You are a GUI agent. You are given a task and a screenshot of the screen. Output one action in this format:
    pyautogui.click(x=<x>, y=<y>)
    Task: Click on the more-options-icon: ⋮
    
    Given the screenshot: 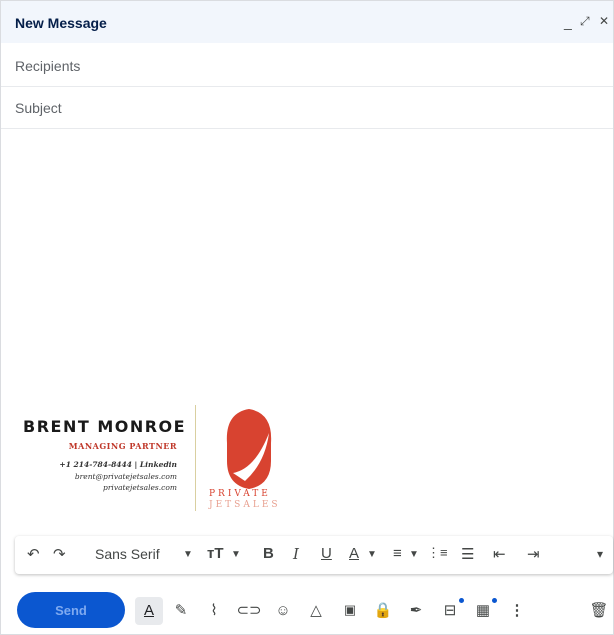 What is the action you would take?
    pyautogui.click(x=517, y=610)
    